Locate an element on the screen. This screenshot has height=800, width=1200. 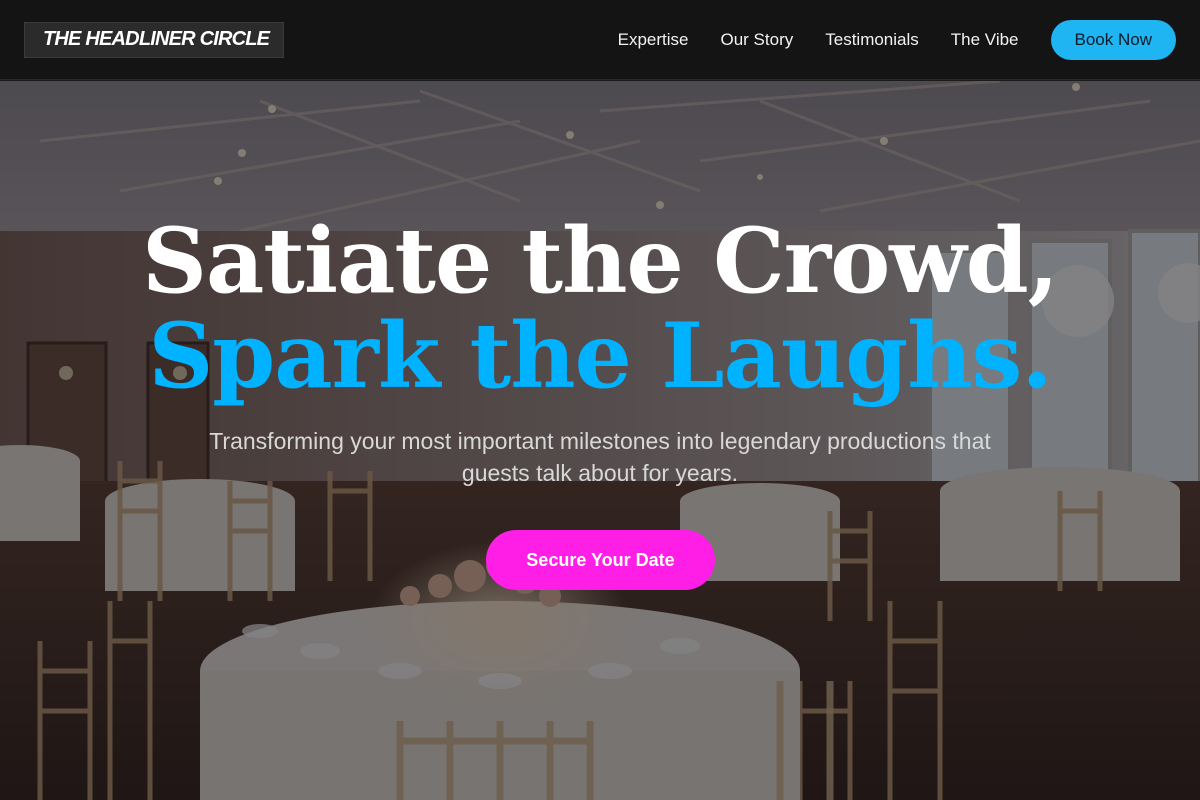
hero-headline-line-1: Satiate the Crowd, is located at coordinates (600, 261).